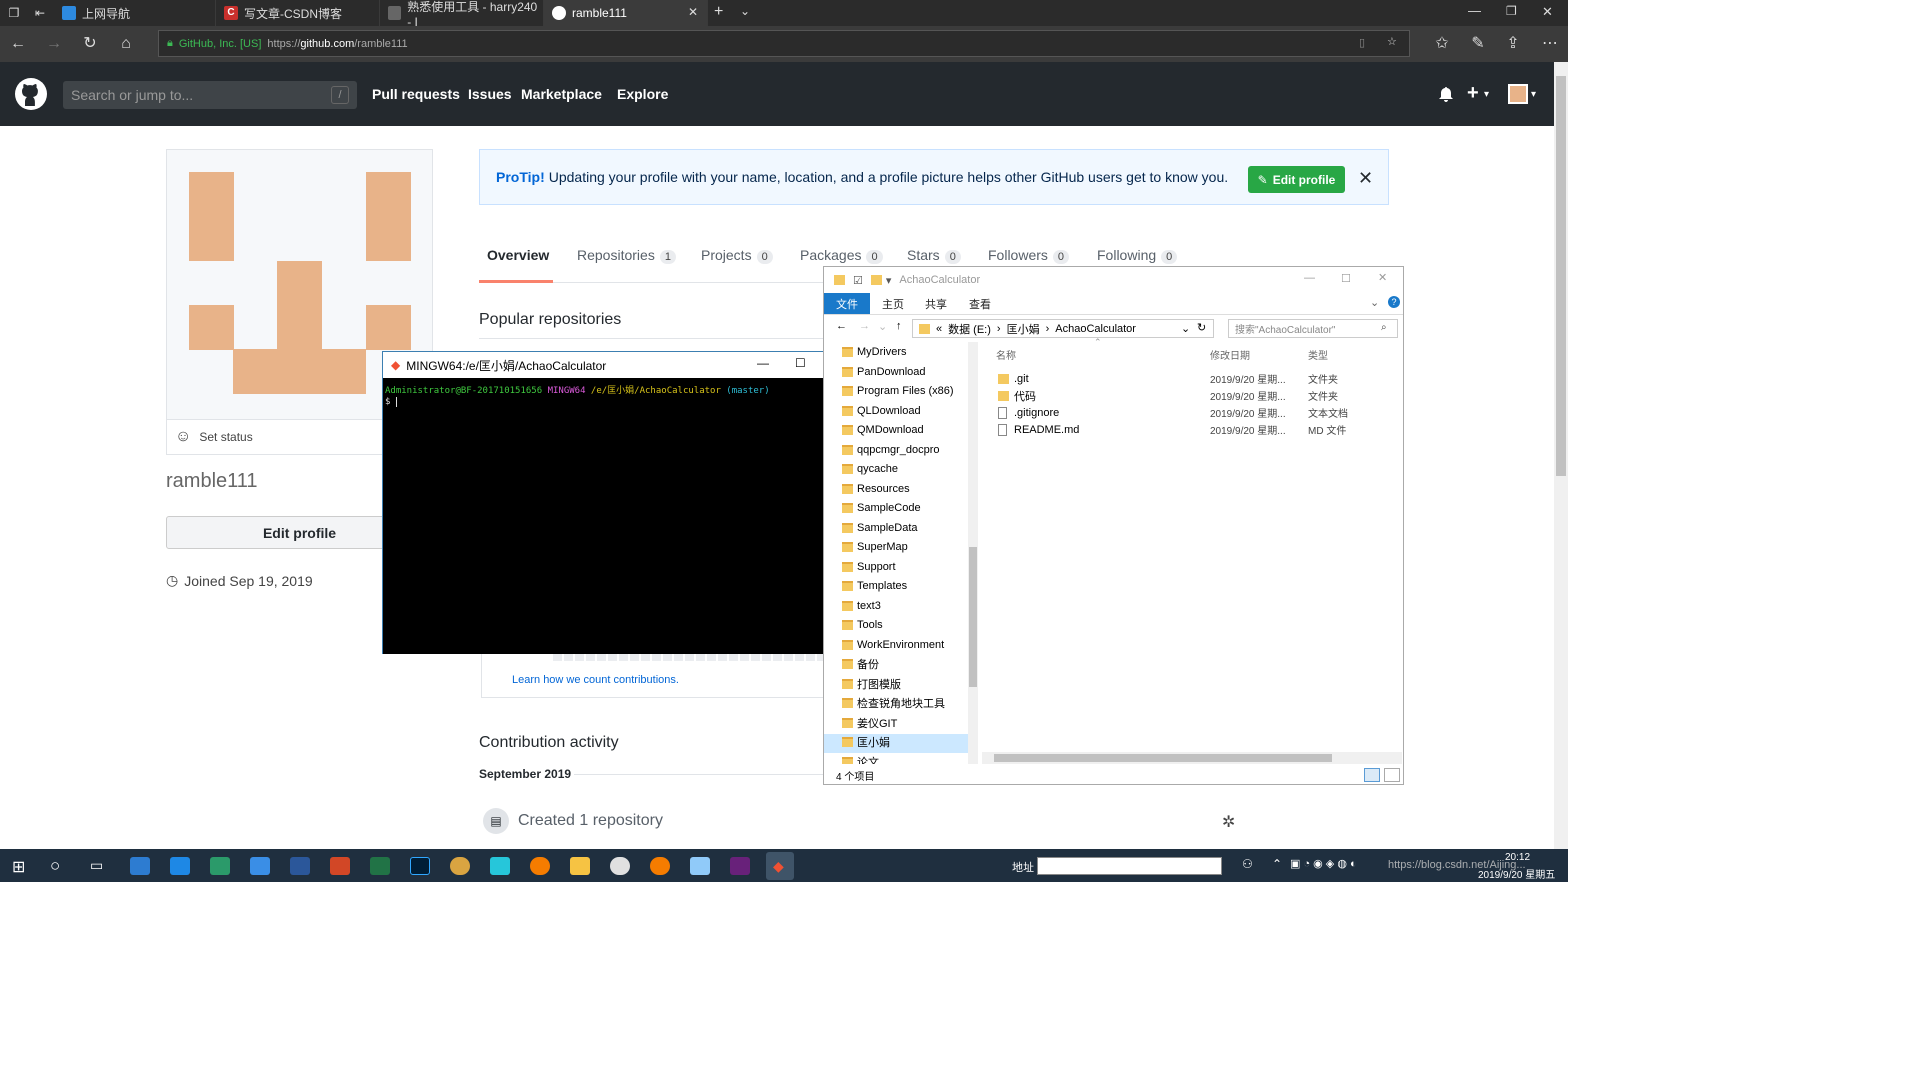 The image size is (1920, 1080). What do you see at coordinates (1446, 95) in the screenshot?
I see `bell-icon` at bounding box center [1446, 95].